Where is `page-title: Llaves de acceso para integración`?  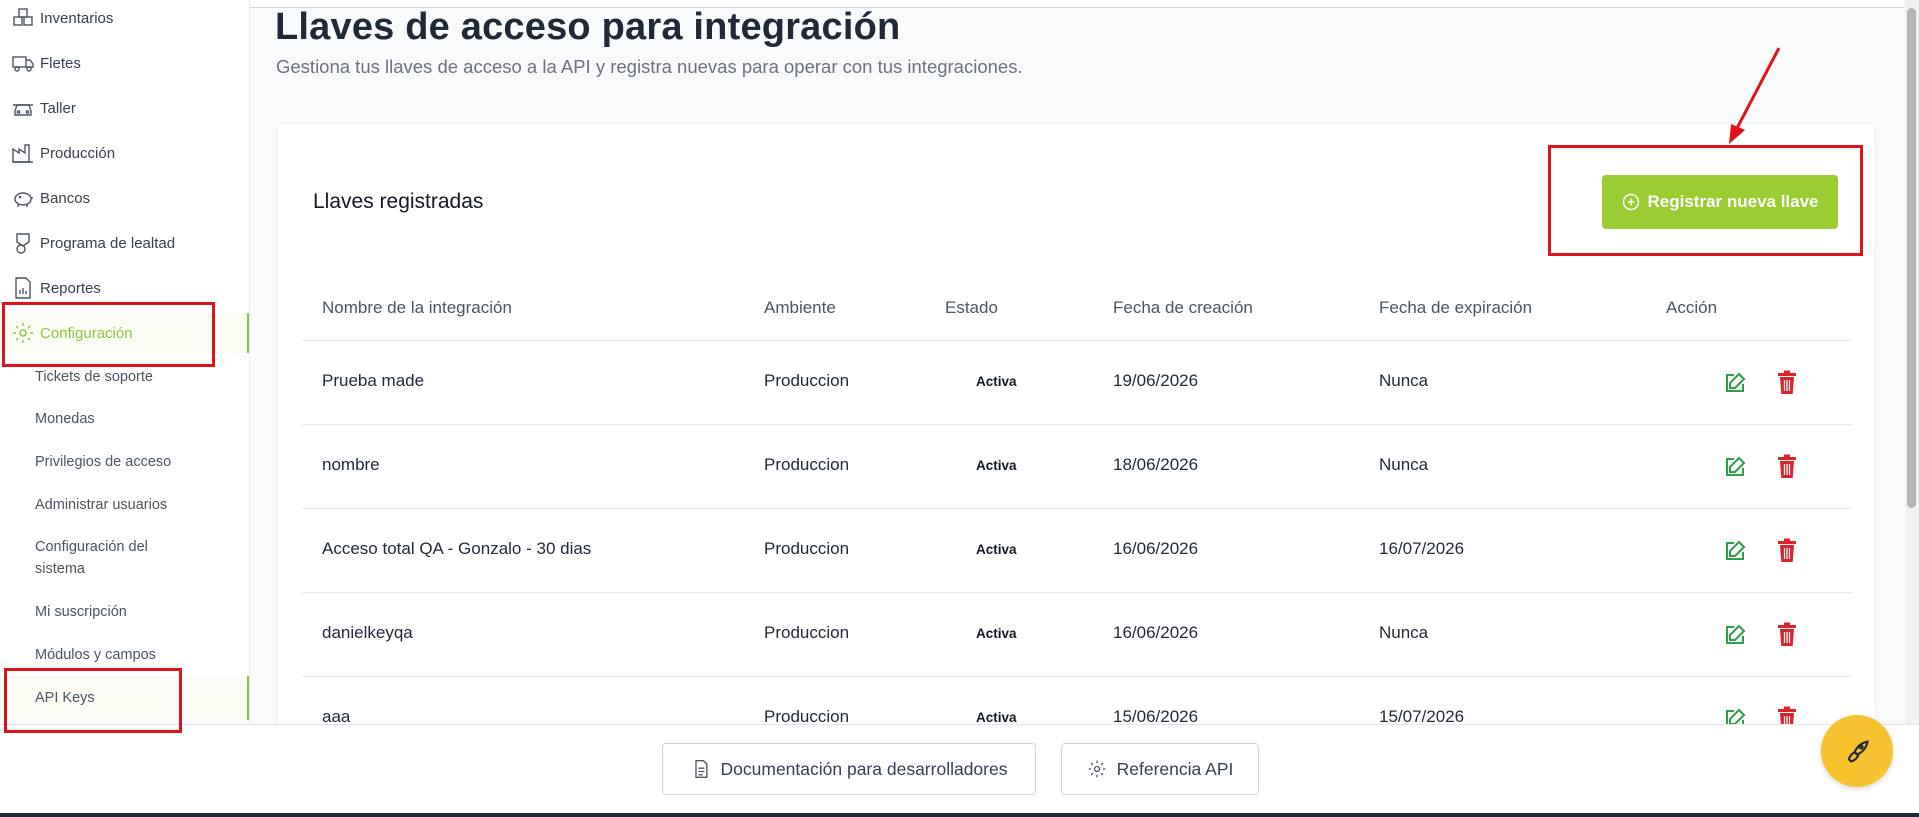 page-title: Llaves de acceso para integración is located at coordinates (588, 27).